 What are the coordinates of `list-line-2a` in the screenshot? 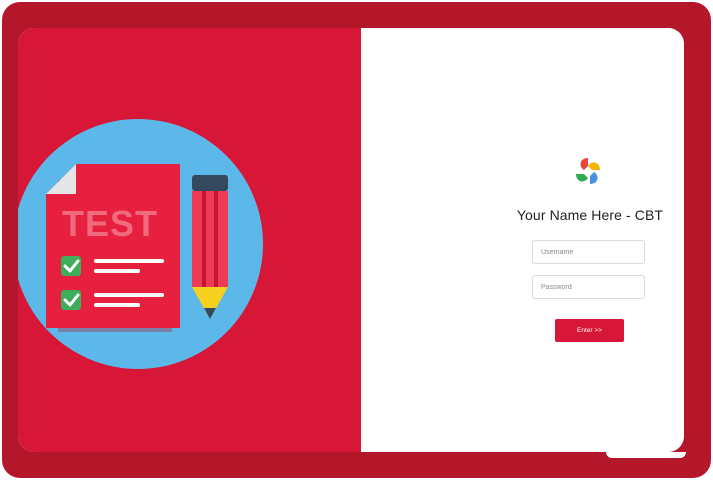 It's located at (129, 295).